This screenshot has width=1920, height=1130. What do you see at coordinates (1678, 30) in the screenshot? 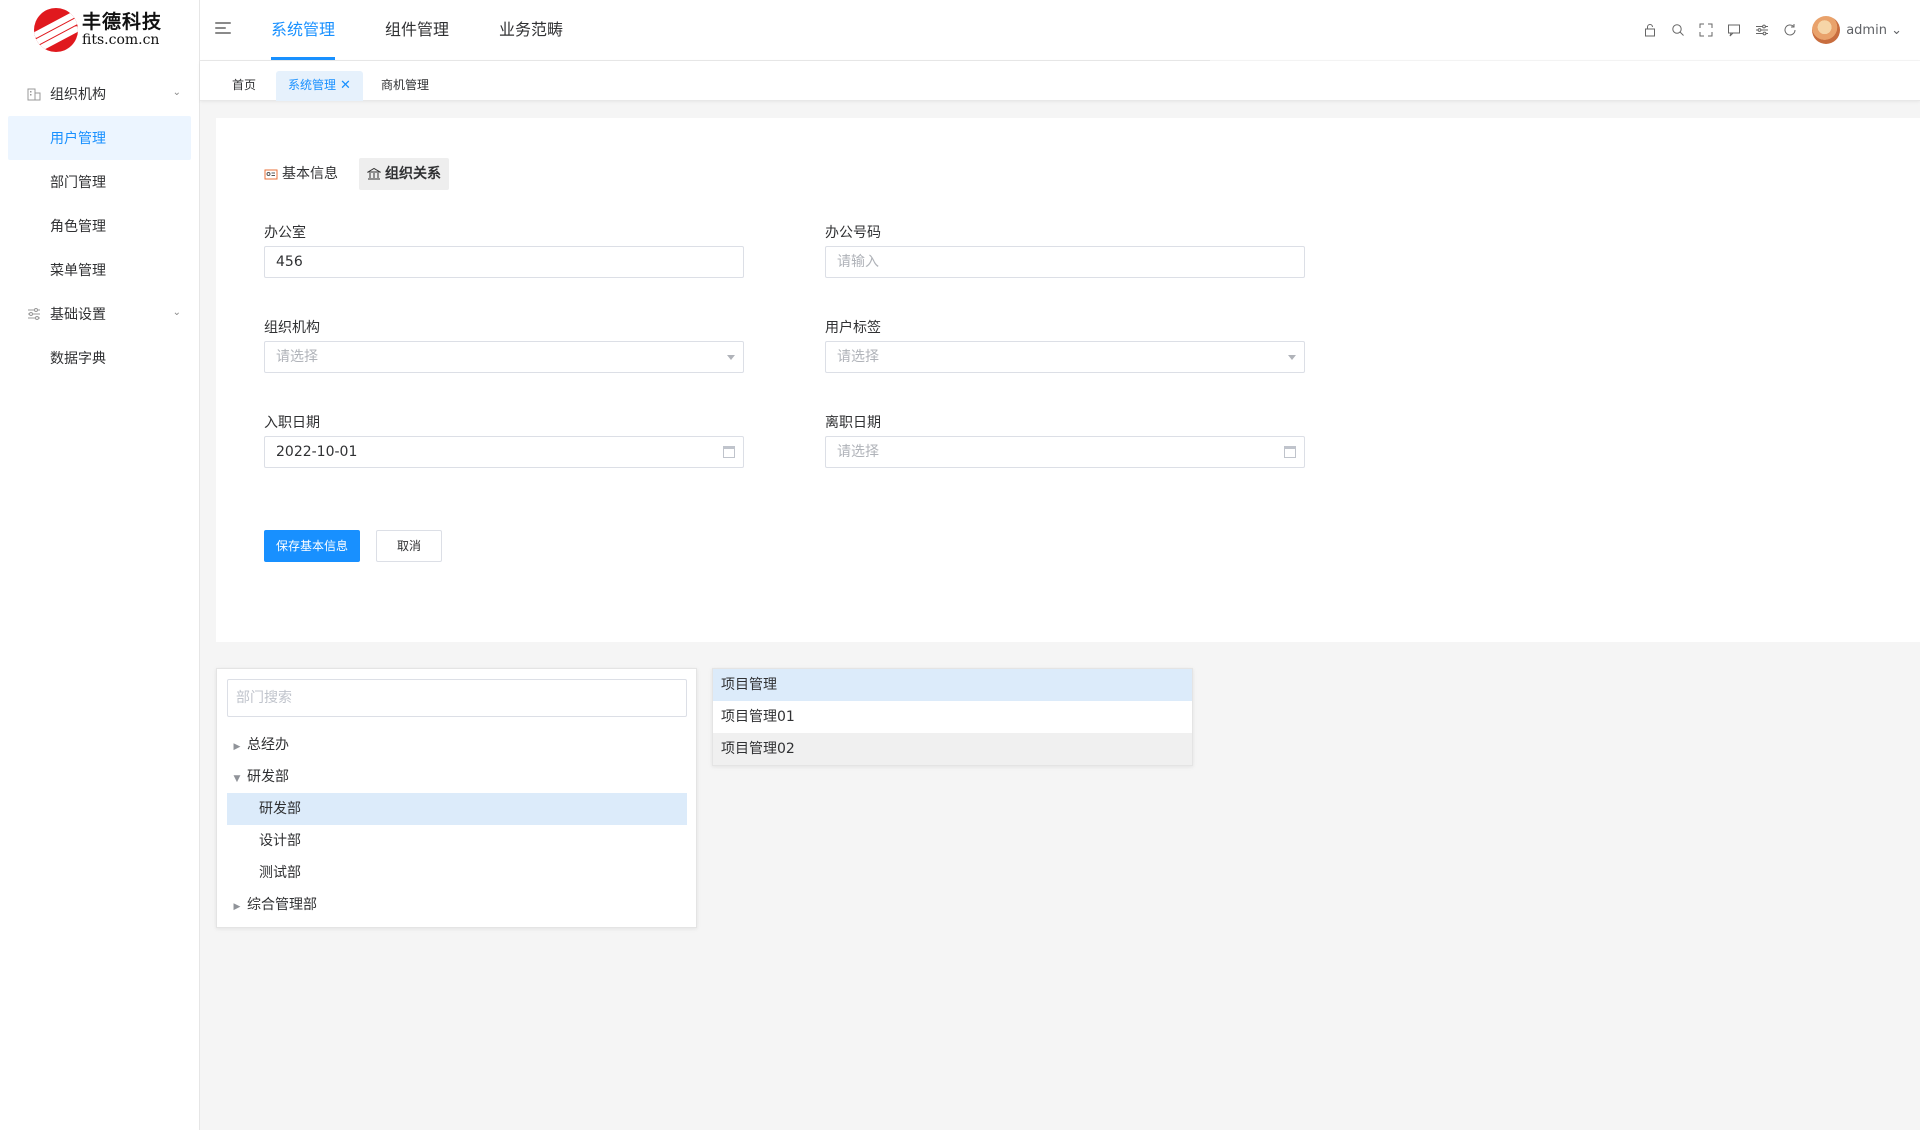
I see `search-icon` at bounding box center [1678, 30].